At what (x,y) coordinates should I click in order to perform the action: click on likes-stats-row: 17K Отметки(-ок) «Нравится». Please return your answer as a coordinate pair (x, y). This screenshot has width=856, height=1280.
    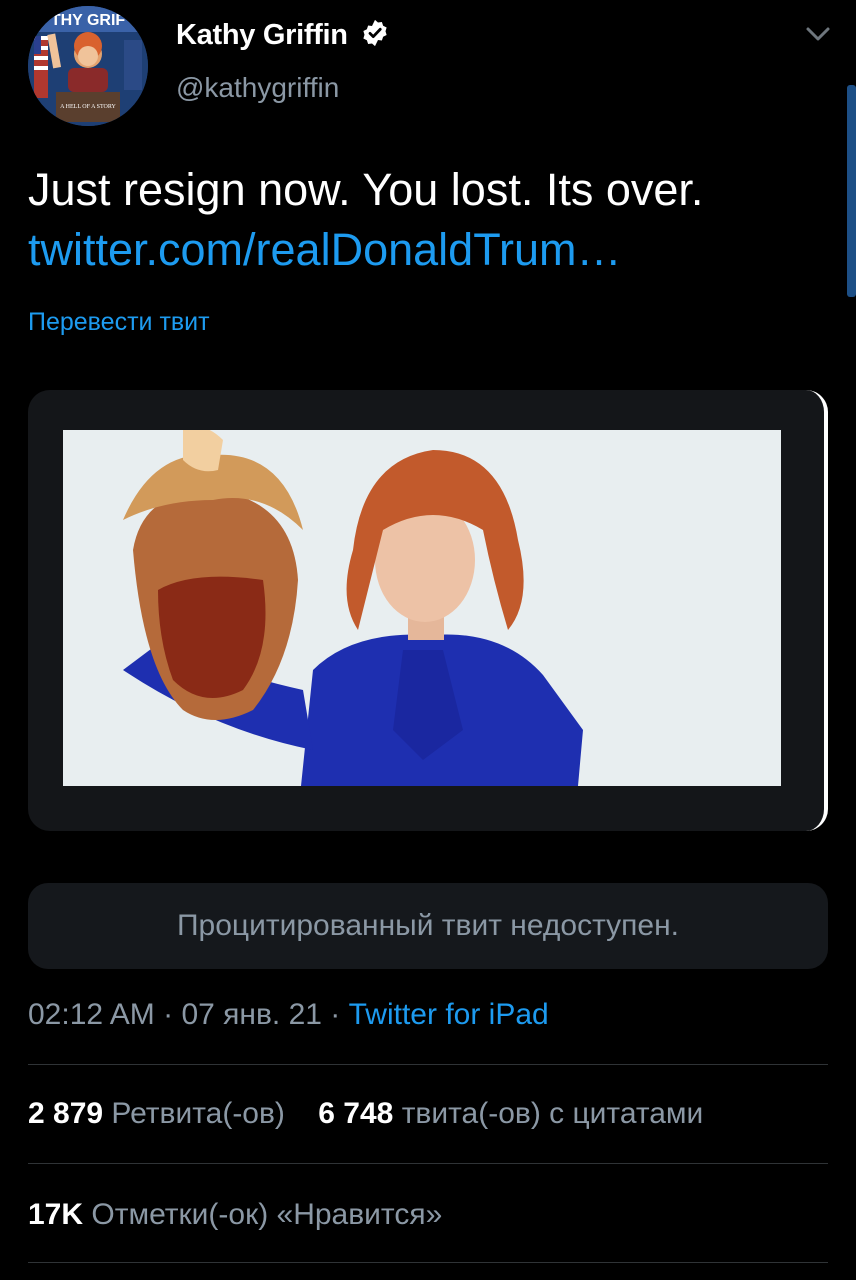
    Looking at the image, I should click on (235, 1215).